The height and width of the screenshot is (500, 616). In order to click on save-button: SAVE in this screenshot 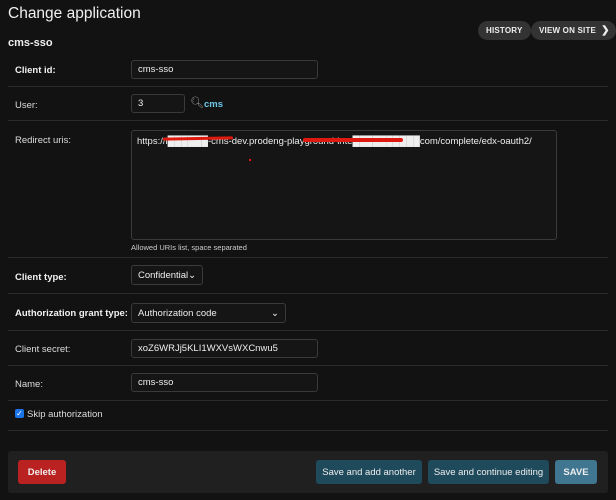, I will do `click(576, 472)`.